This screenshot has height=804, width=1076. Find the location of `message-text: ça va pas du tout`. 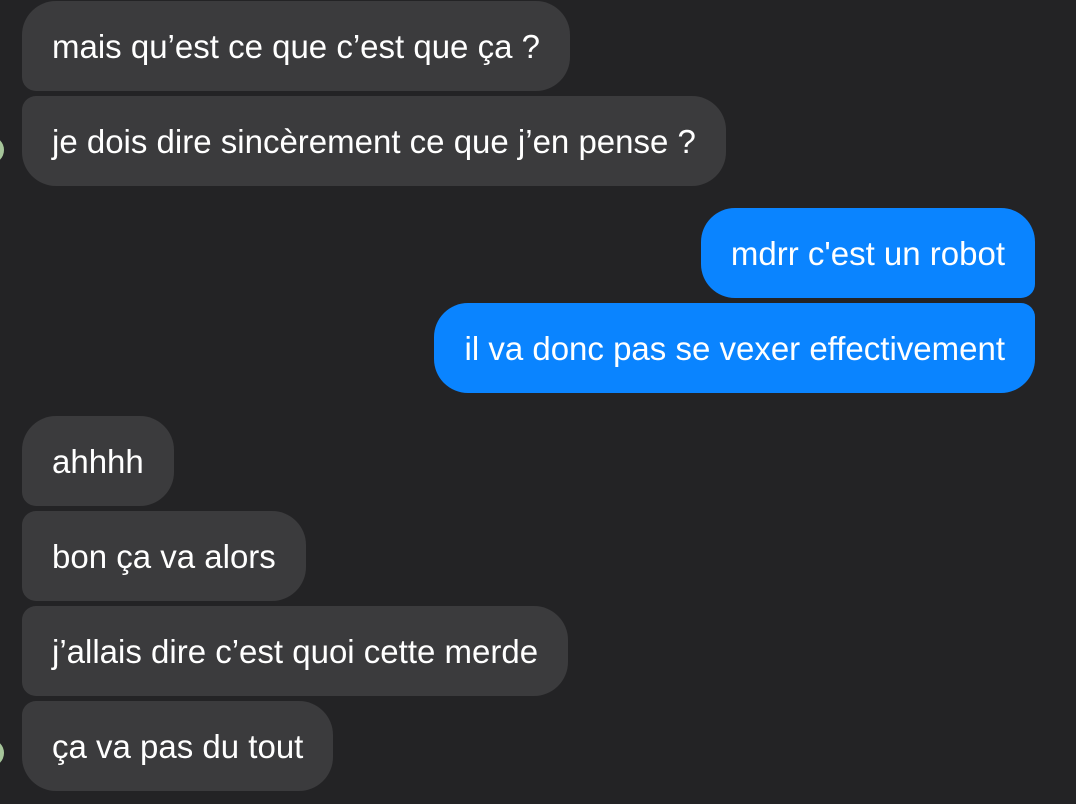

message-text: ça va pas du tout is located at coordinates (178, 746).